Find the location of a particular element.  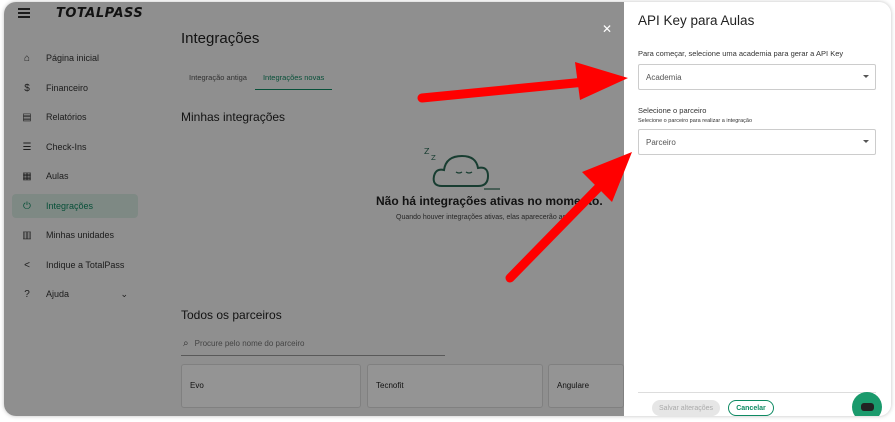

drawer-title: API Key para Aulas is located at coordinates (696, 20).